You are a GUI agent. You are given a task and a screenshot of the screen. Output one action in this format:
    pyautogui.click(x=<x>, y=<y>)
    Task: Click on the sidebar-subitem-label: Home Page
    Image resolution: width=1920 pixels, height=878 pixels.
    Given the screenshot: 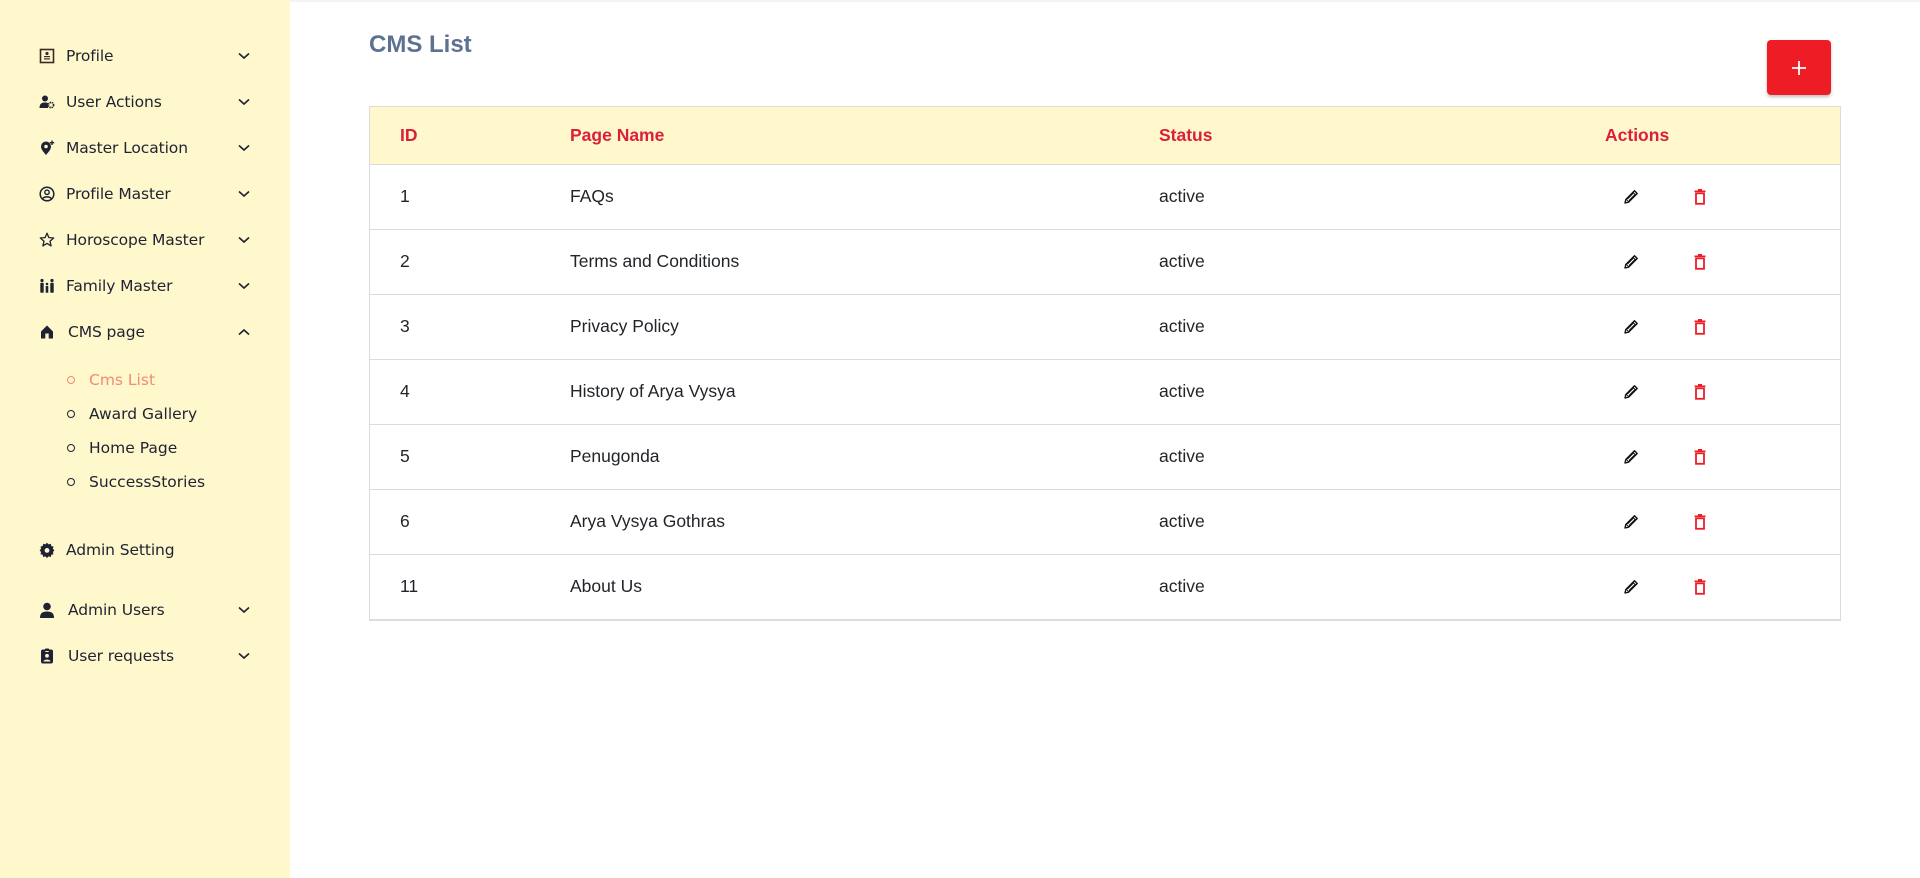 What is the action you would take?
    pyautogui.click(x=133, y=448)
    